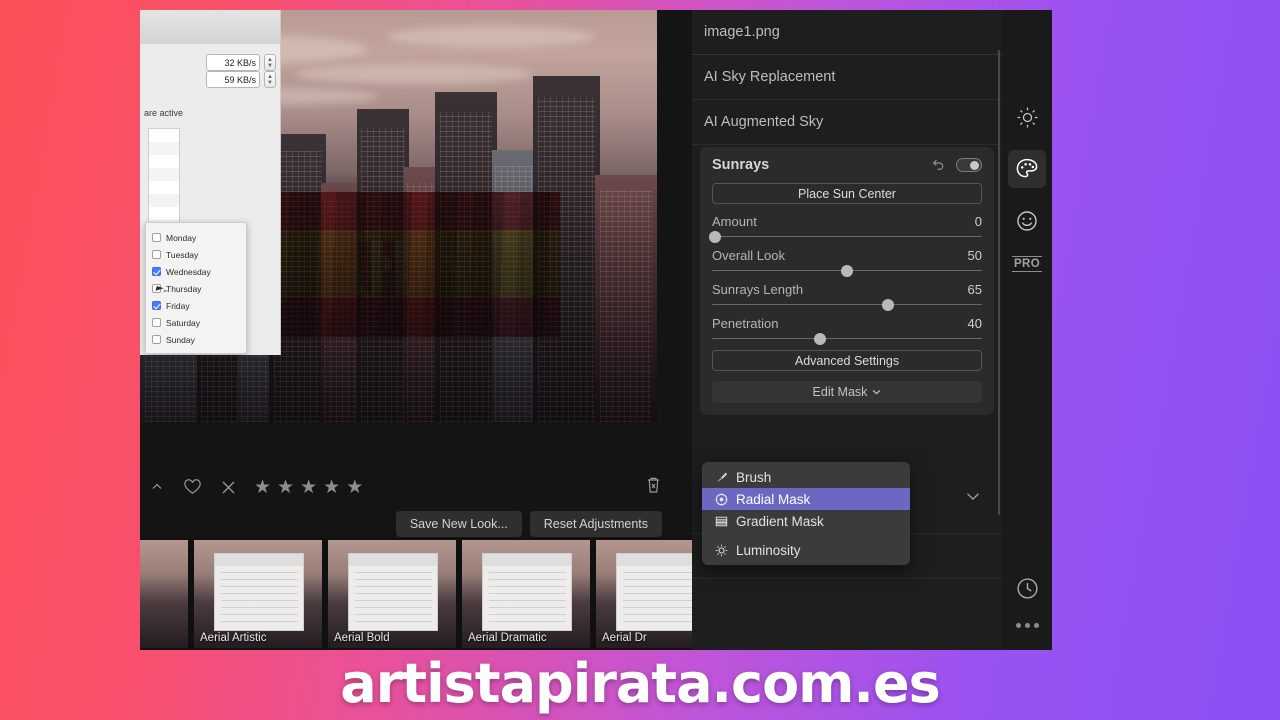  Describe the element at coordinates (721, 550) in the screenshot. I see `luminosity-icon` at that location.